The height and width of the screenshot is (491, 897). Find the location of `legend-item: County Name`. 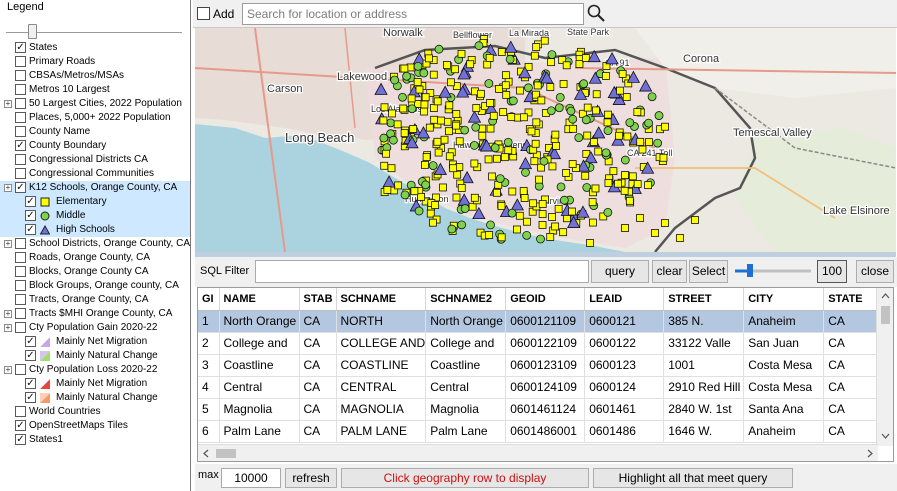

legend-item: County Name is located at coordinates (95, 132).